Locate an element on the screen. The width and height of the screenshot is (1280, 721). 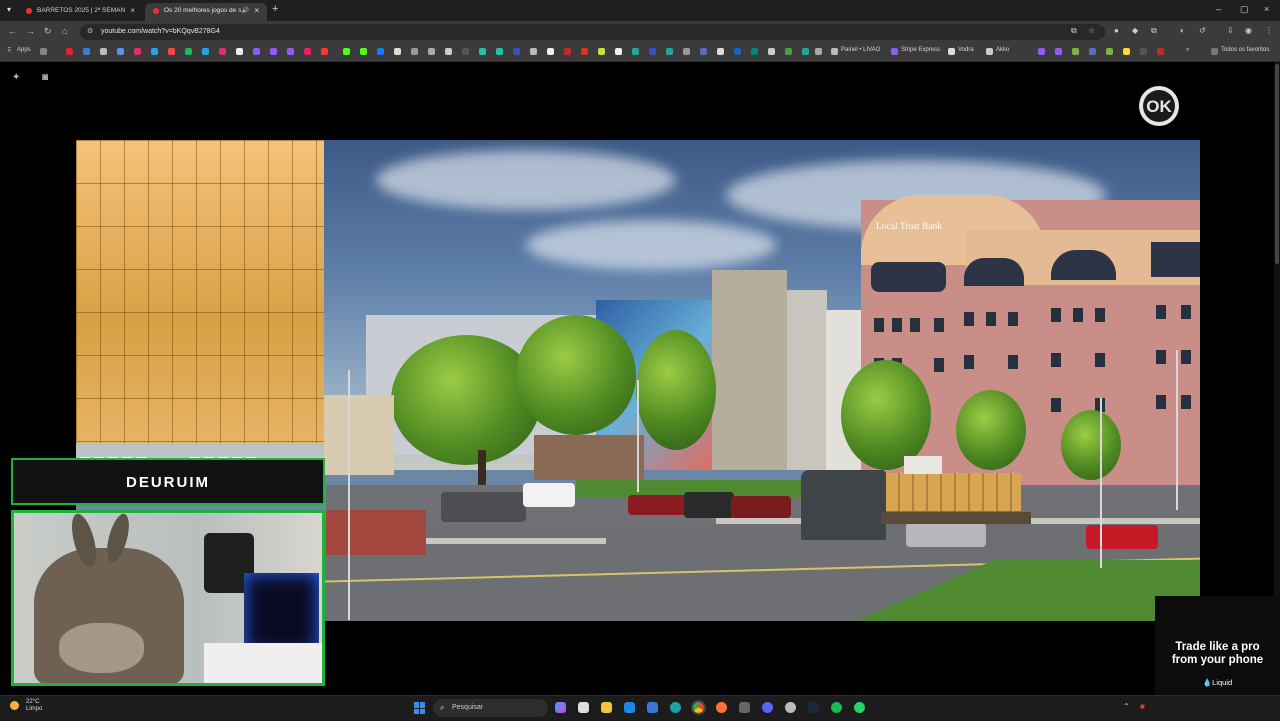
painel-bookmark-icon is located at coordinates (834, 51).